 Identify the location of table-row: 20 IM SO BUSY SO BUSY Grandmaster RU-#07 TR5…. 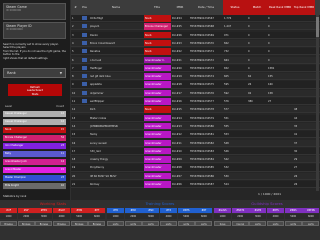
(195, 176).